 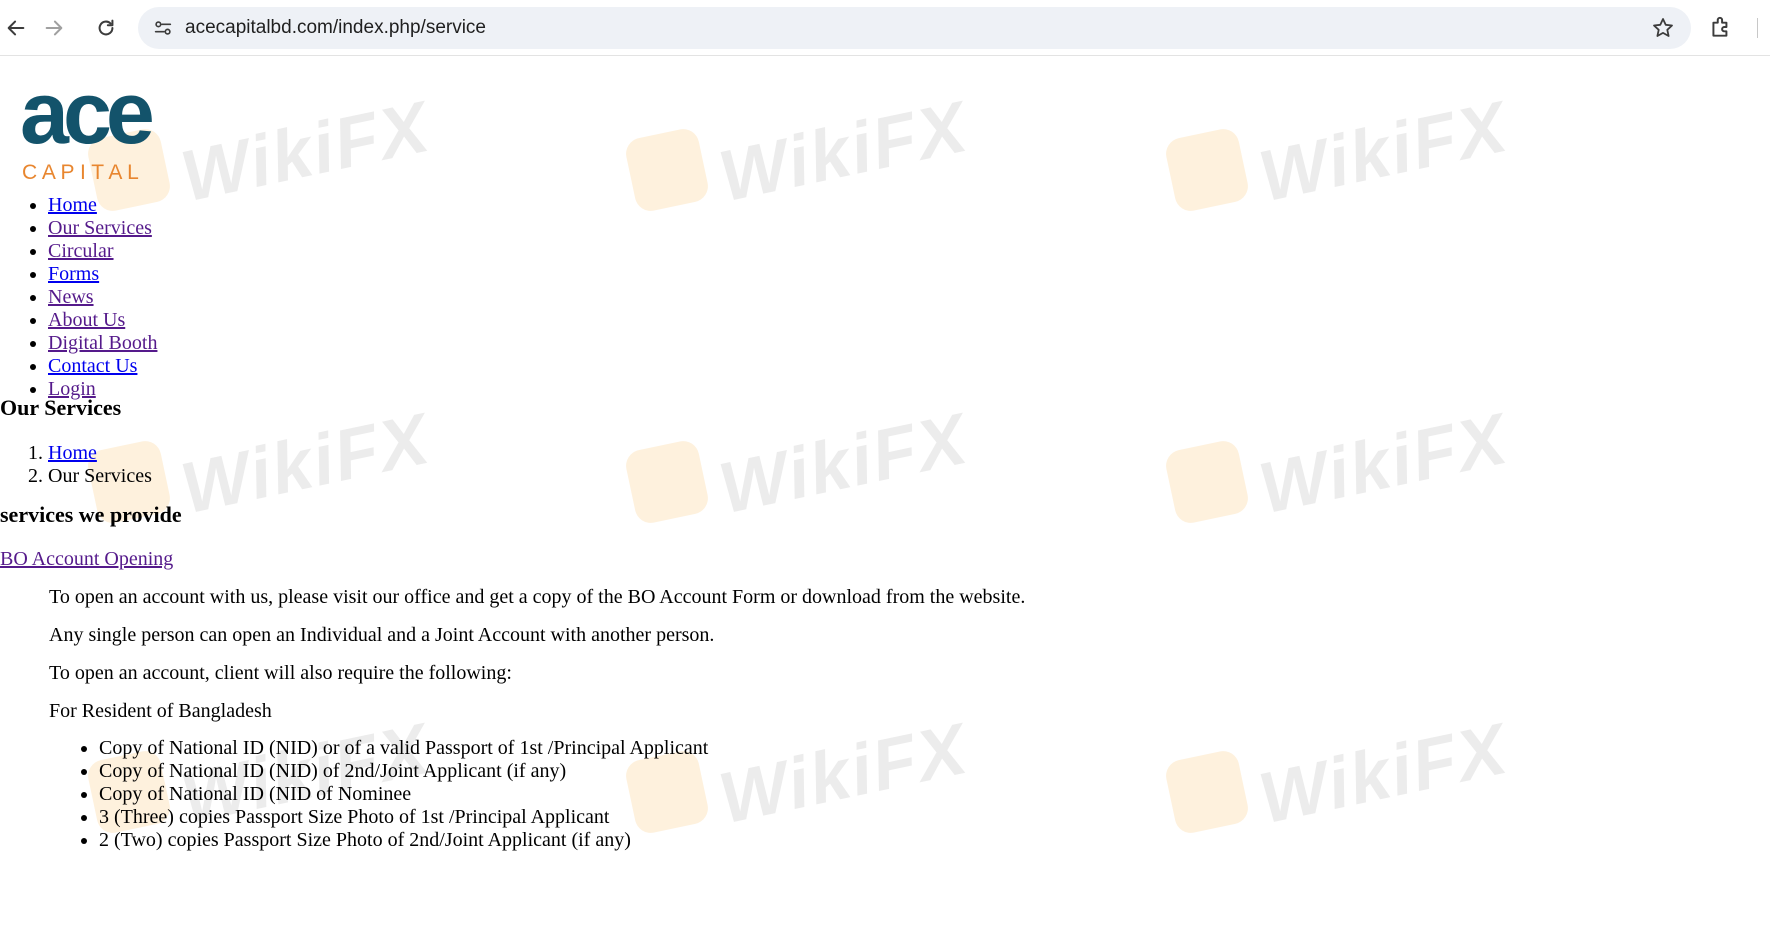 I want to click on nav-link-forms: Forms, so click(x=73, y=274).